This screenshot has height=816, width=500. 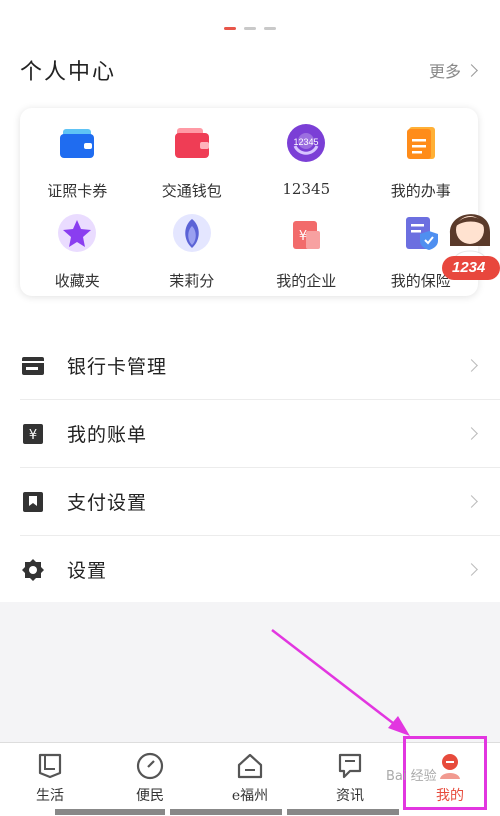 What do you see at coordinates (350, 796) in the screenshot?
I see `nav-label: 资讯` at bounding box center [350, 796].